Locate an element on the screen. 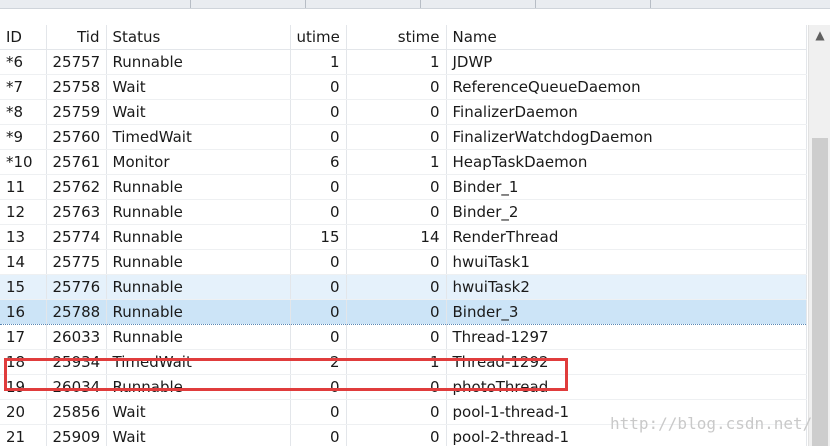 This screenshot has height=446, width=830. table-row: 16 25788 Runnable 0 0 Binder_3 is located at coordinates (403, 312).